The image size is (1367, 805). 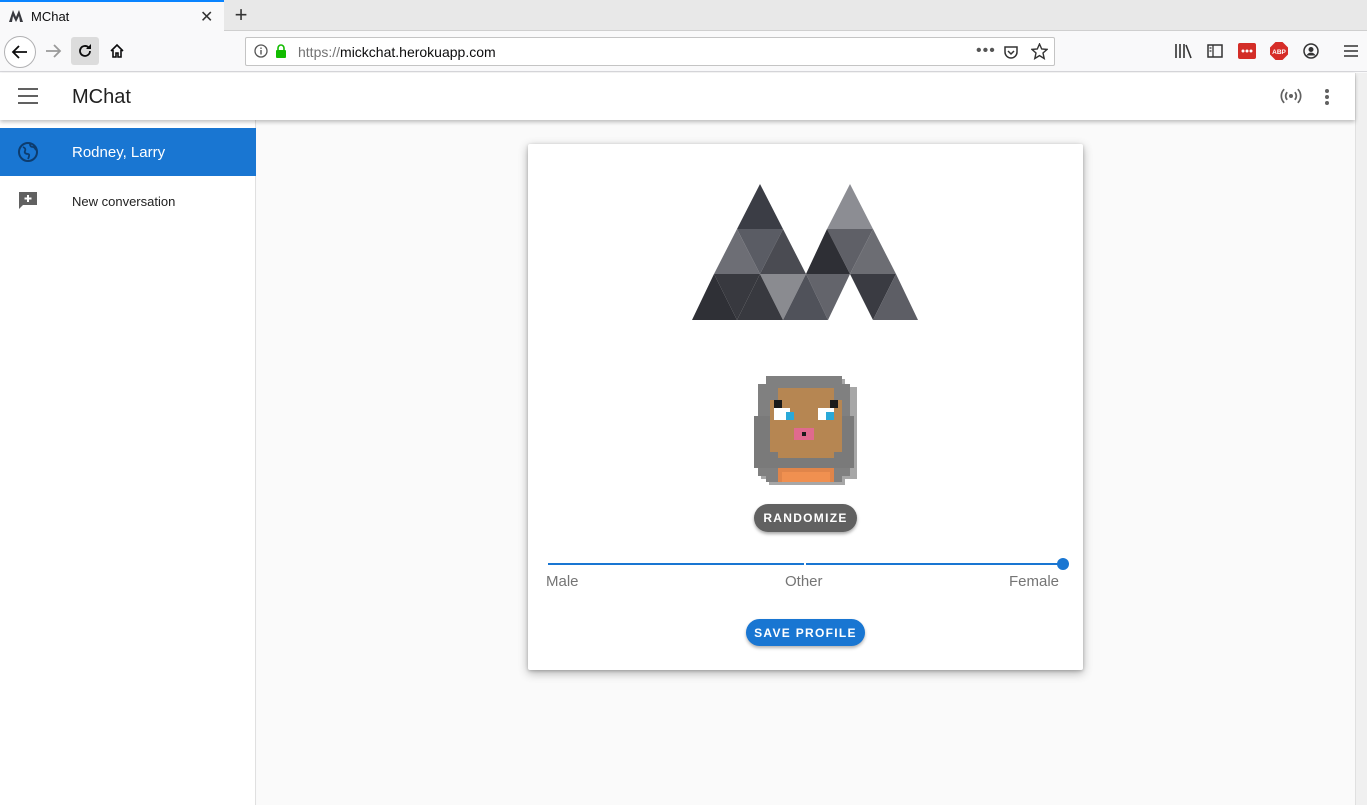 I want to click on save-profile-button: SAVE PROFILE, so click(x=805, y=632).